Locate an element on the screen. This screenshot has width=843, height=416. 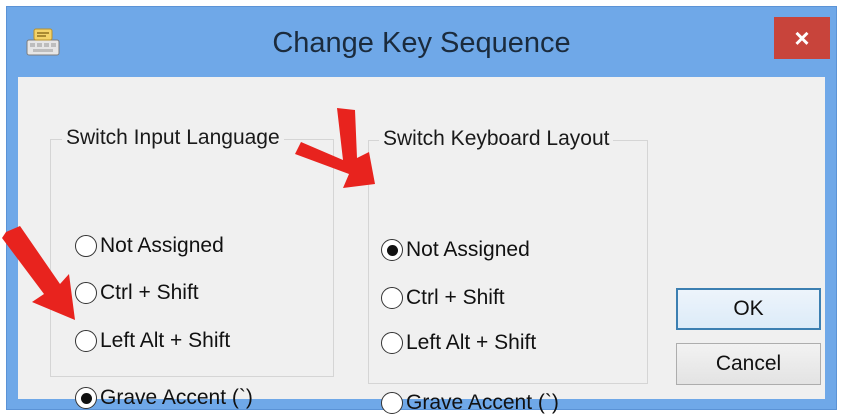
keyboard-layout-grave-accent-radio: Grave Accent (`) is located at coordinates (470, 403).